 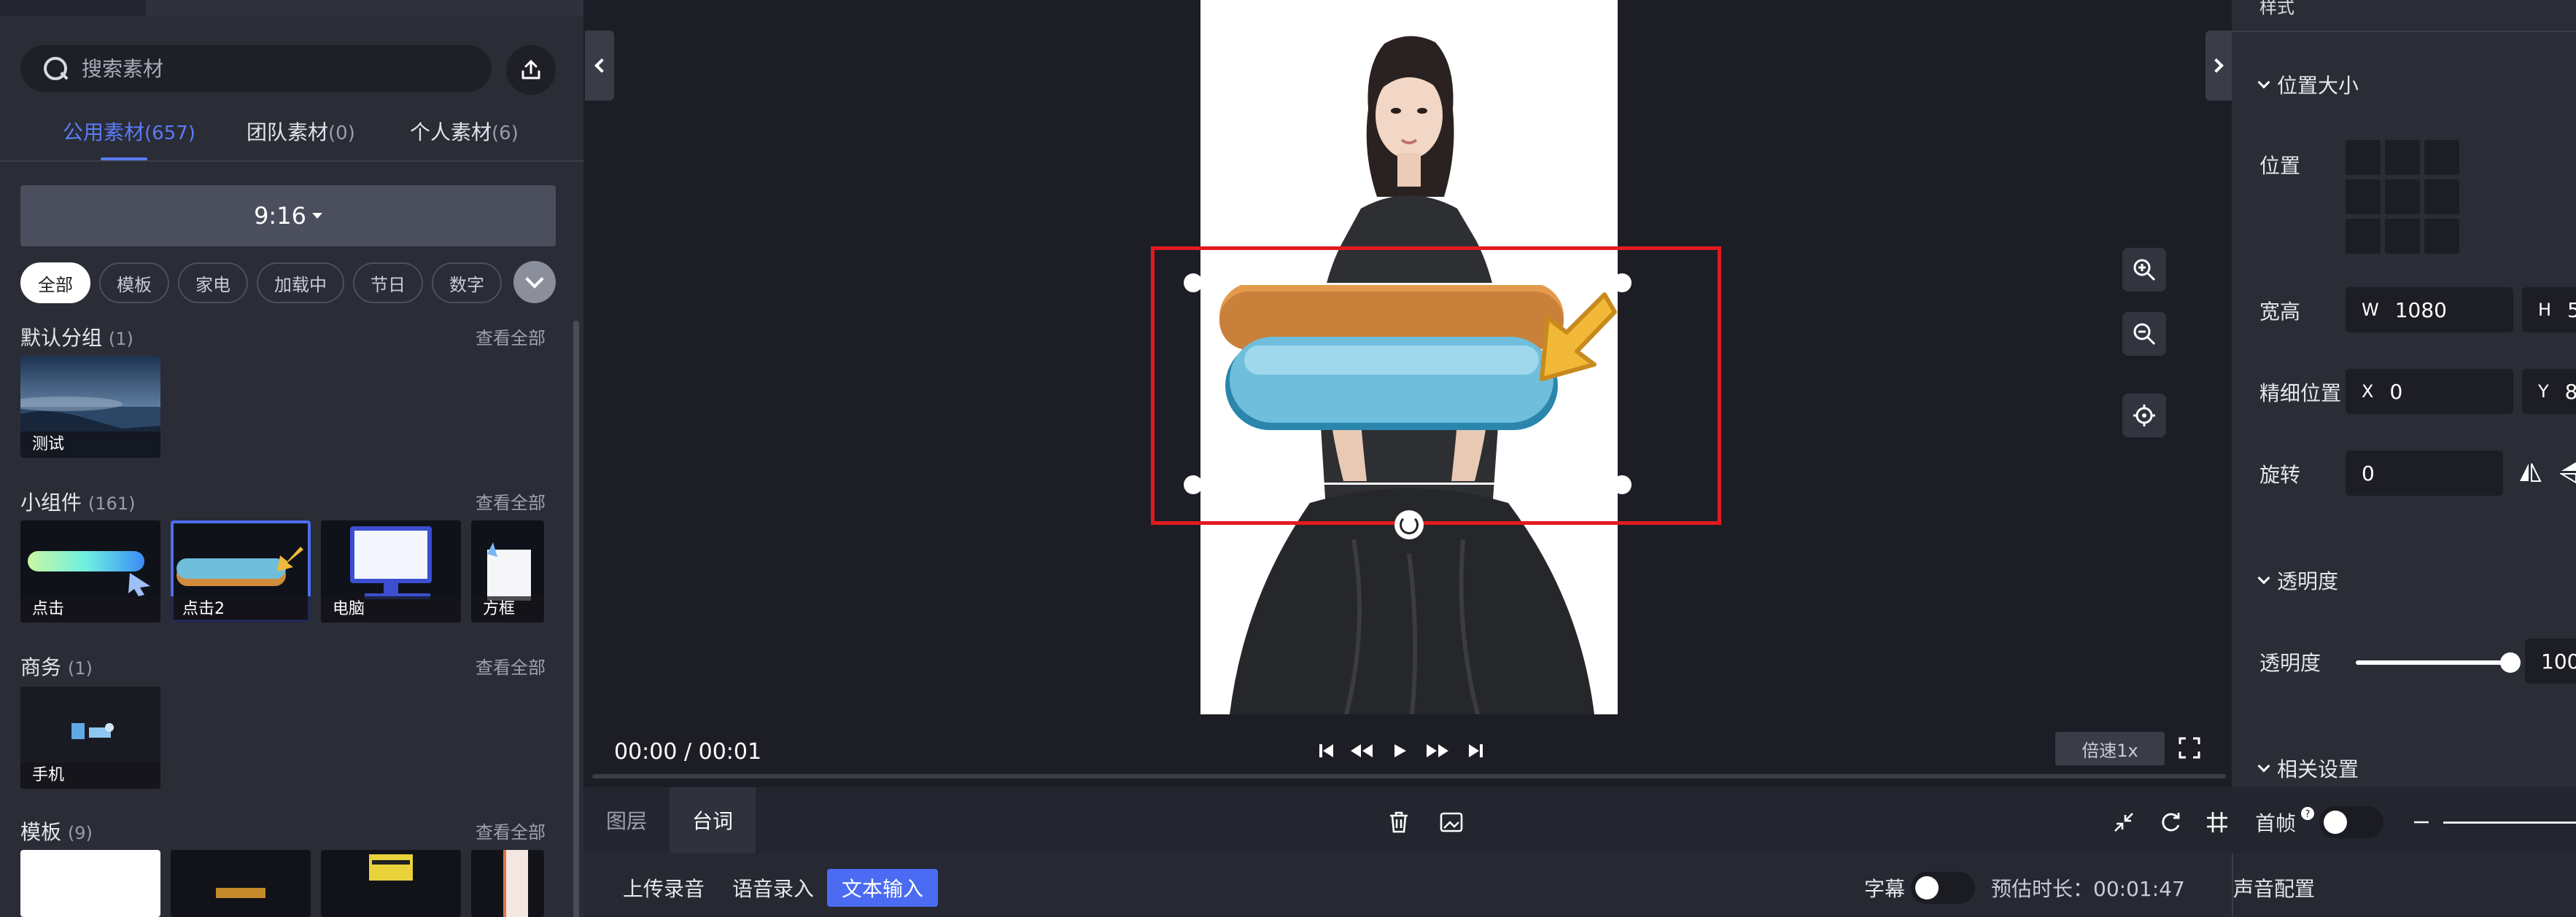 What do you see at coordinates (2144, 334) in the screenshot?
I see `zoom-out-button` at bounding box center [2144, 334].